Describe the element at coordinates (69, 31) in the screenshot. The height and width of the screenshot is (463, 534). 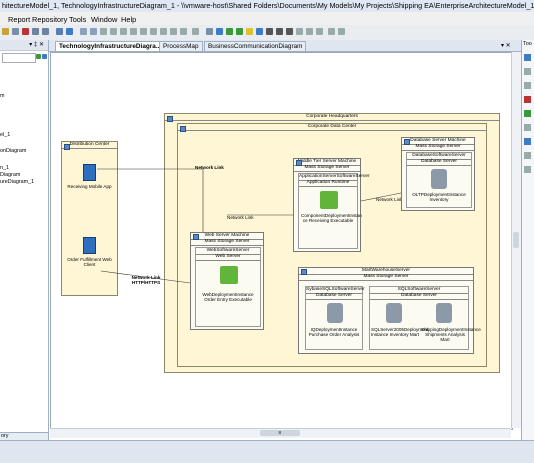
I see `select-icon` at that location.